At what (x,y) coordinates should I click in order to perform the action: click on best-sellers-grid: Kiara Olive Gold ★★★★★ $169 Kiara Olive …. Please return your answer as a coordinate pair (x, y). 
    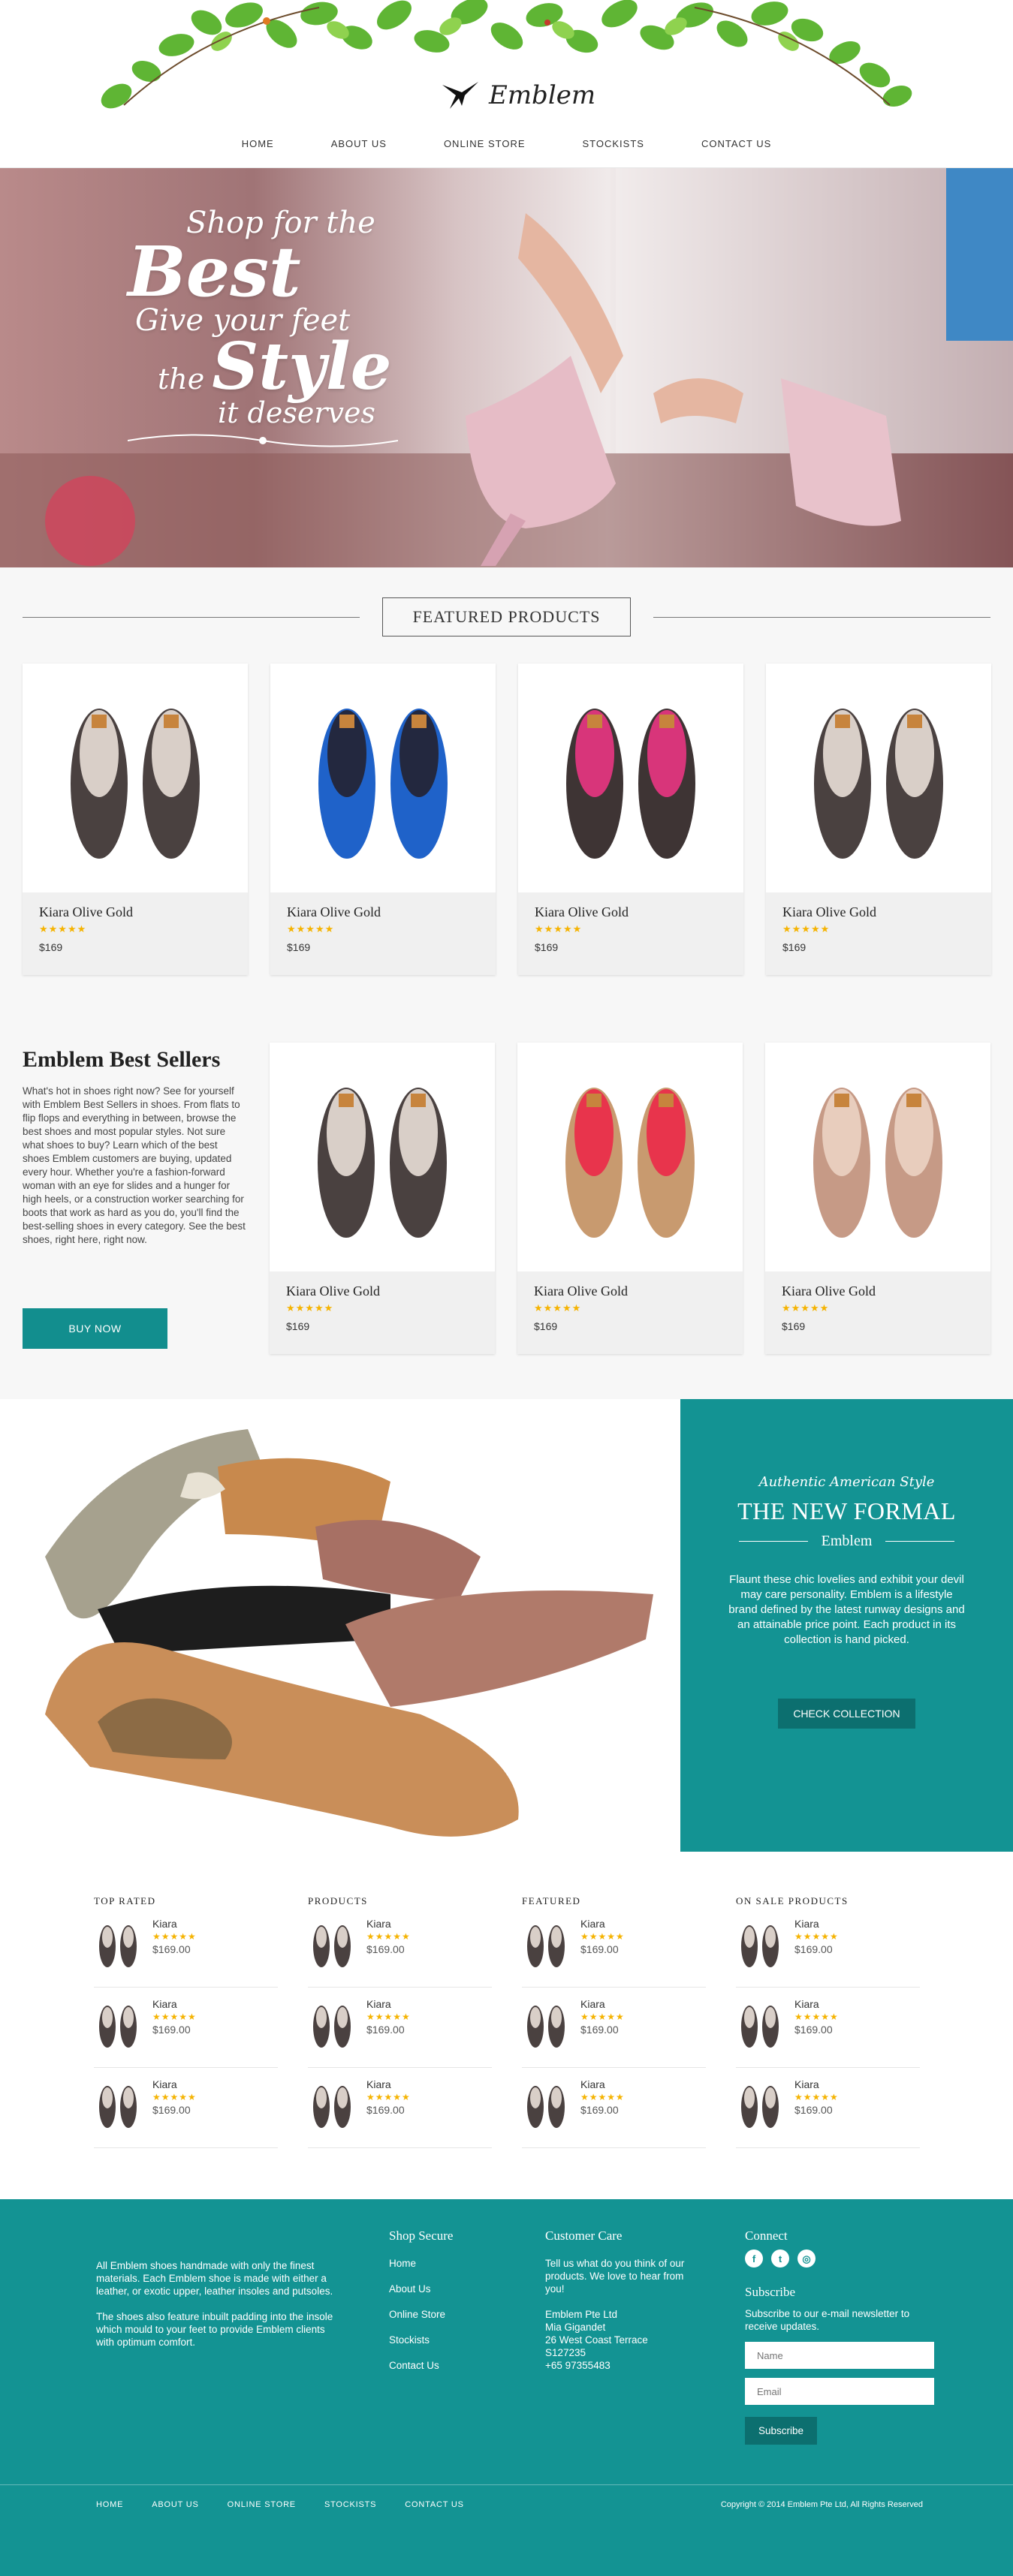
    Looking at the image, I should click on (630, 1198).